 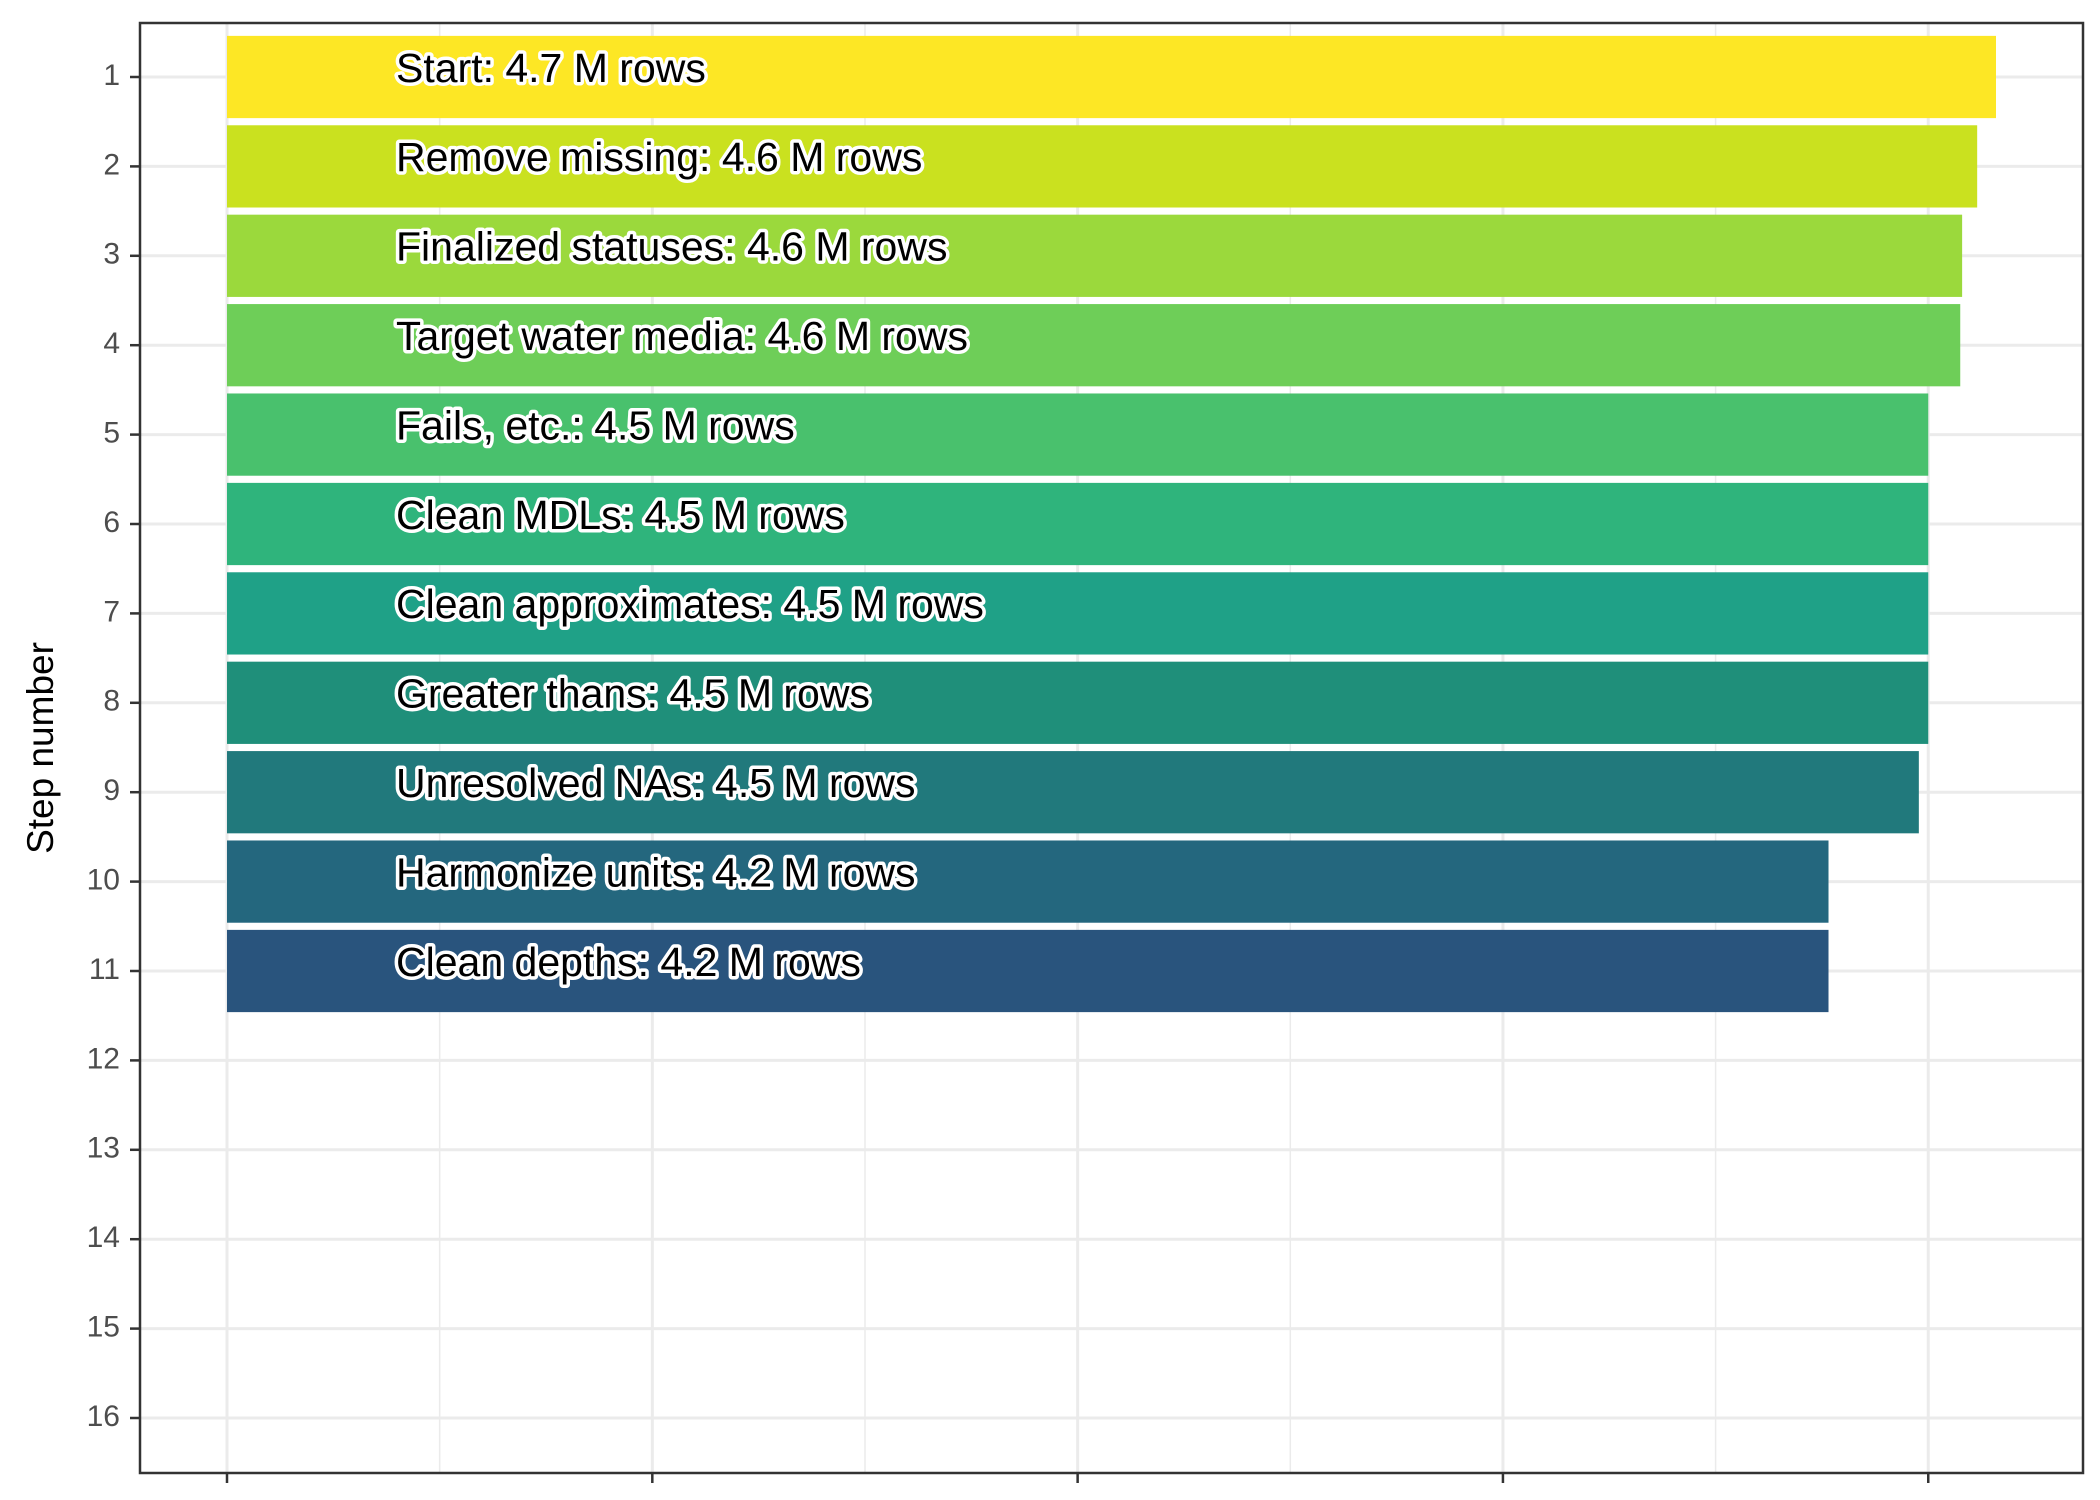 What do you see at coordinates (111, 701) in the screenshot?
I see `y-tick-label: 8` at bounding box center [111, 701].